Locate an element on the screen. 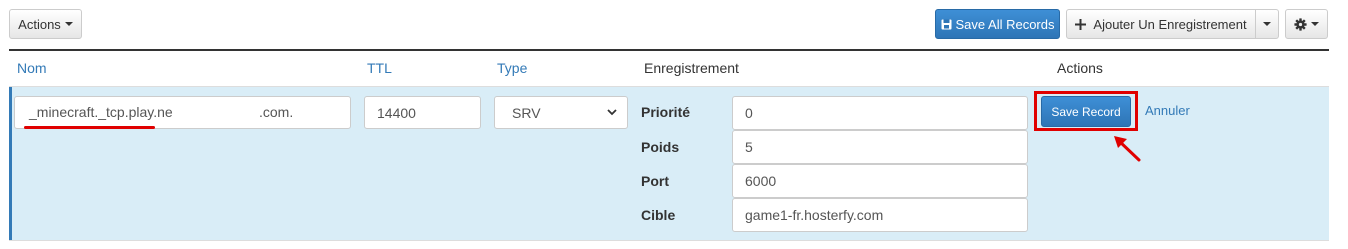 The image size is (1348, 249). name-underline-annotation is located at coordinates (89, 127).